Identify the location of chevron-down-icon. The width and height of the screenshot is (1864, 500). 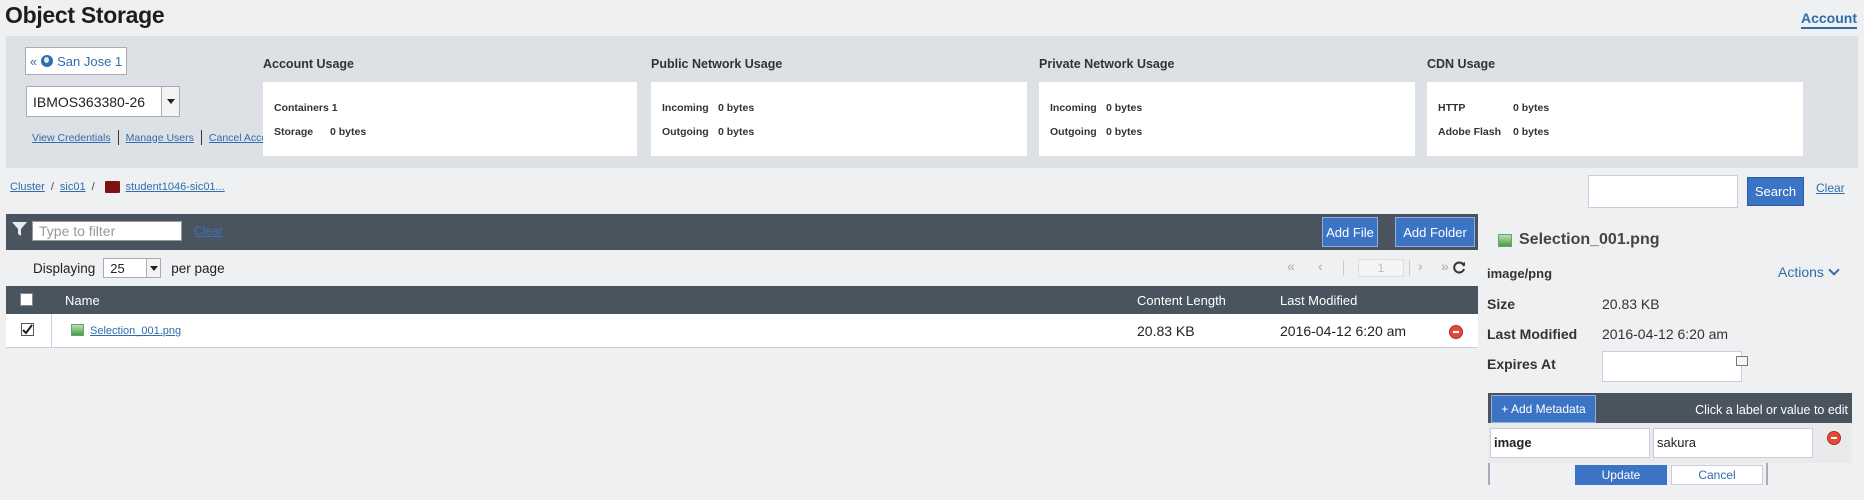
(153, 268).